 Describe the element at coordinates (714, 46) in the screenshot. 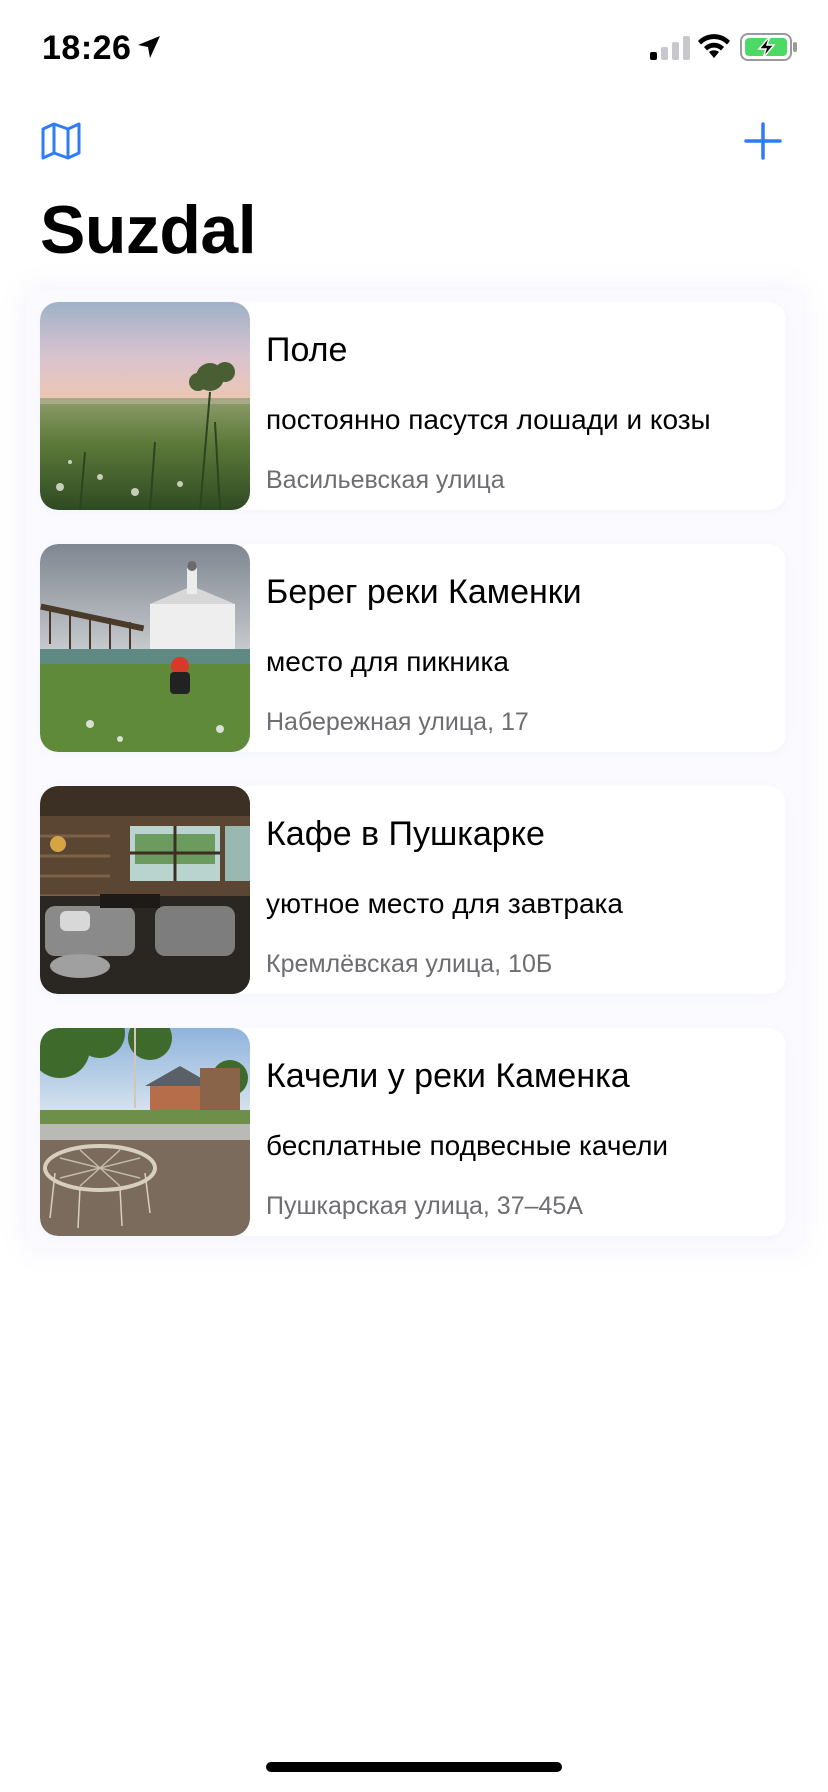

I see `wifi-icon` at that location.